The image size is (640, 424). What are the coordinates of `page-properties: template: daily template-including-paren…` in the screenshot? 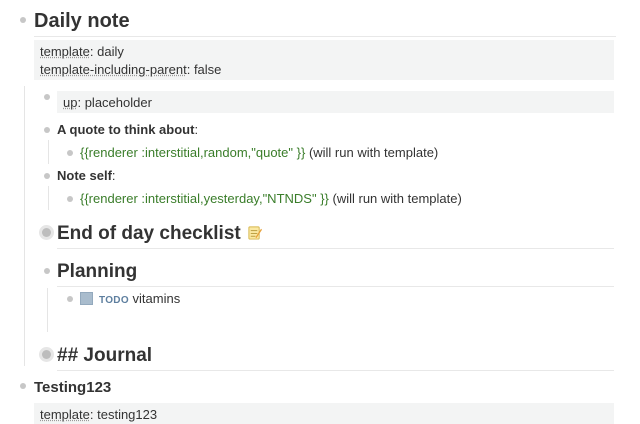 It's located at (324, 60).